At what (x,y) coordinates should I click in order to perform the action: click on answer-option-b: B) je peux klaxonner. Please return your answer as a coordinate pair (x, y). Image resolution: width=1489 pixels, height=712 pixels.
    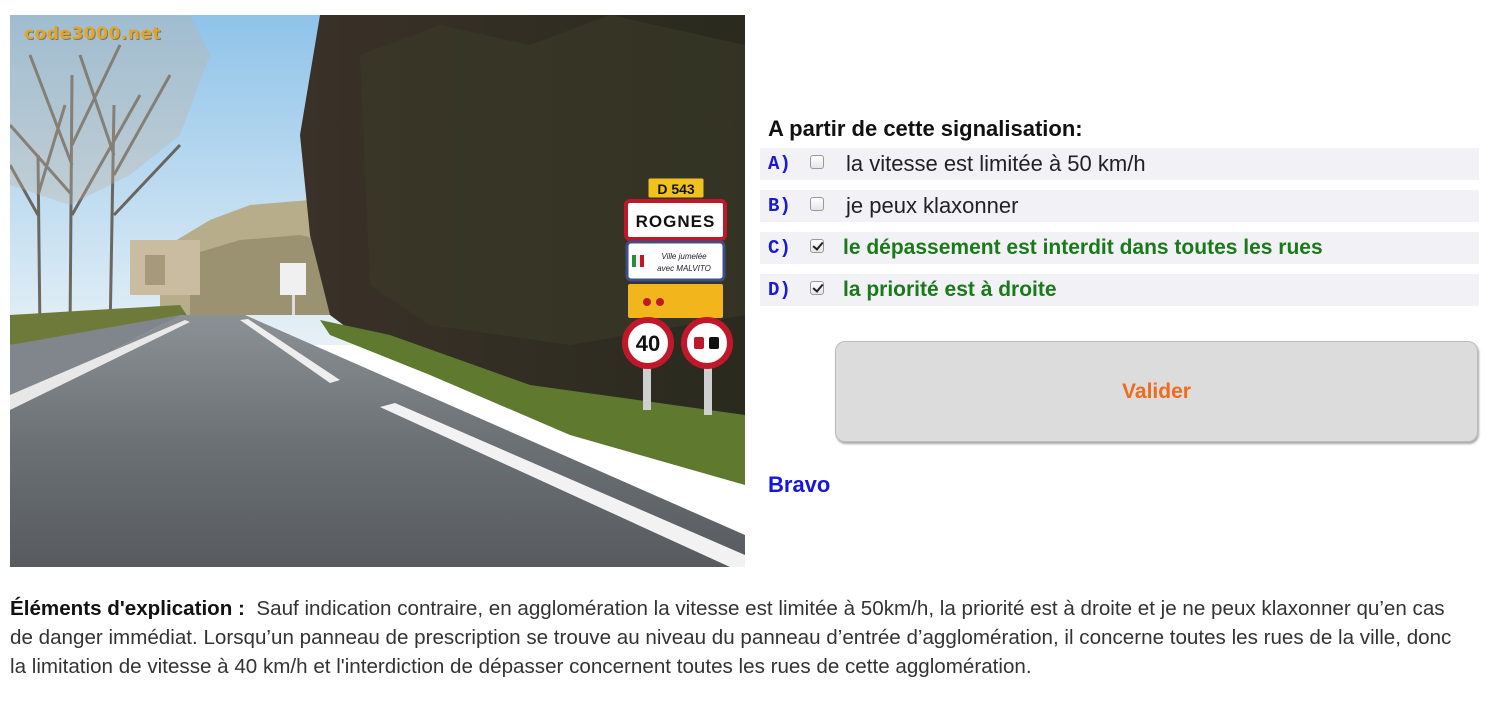
    Looking at the image, I should click on (1119, 206).